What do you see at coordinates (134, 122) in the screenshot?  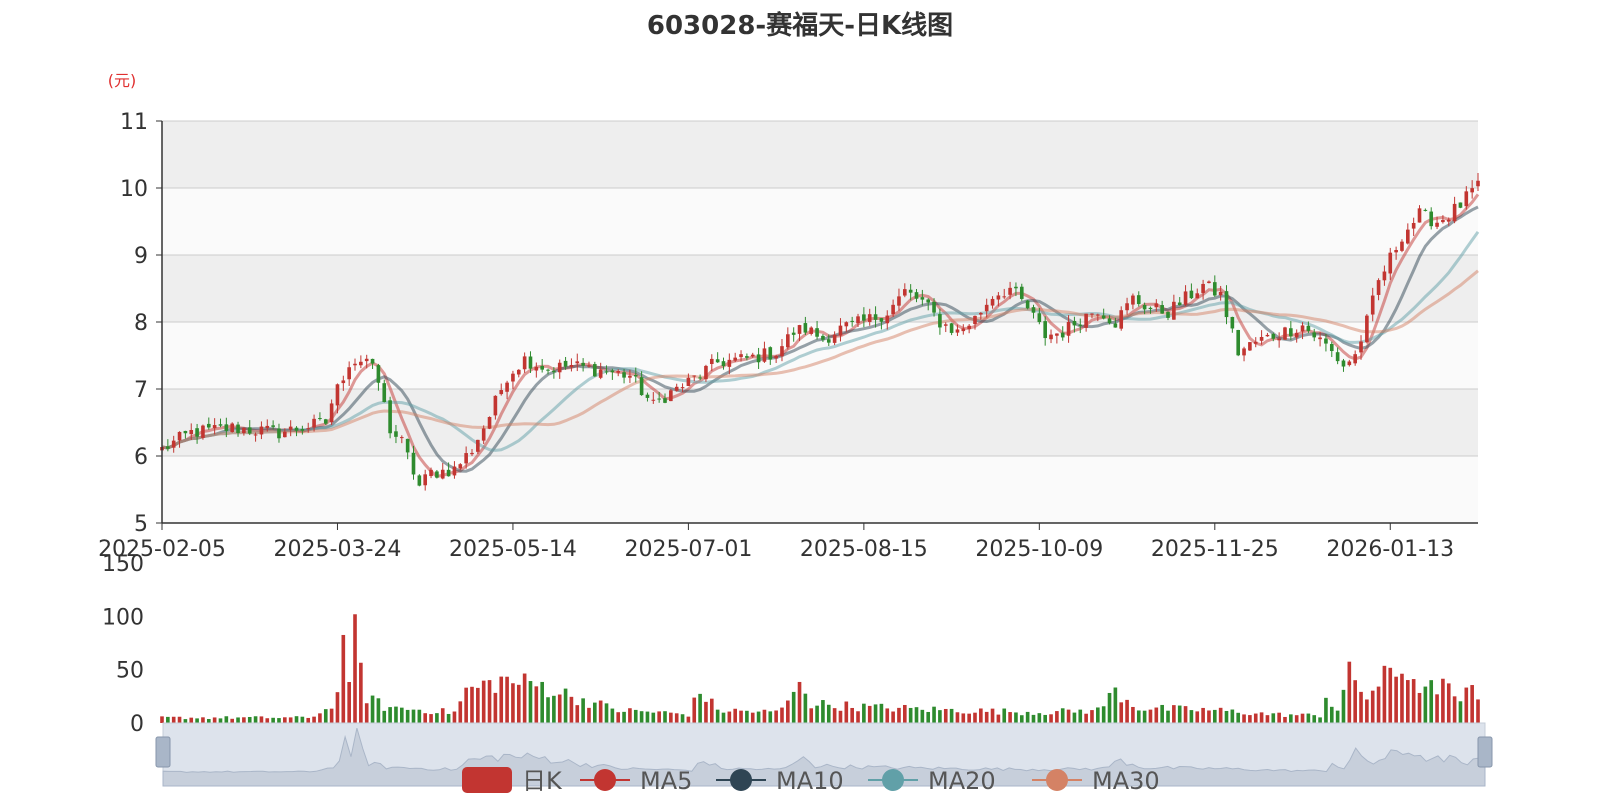 I see `price-tick-label: 11` at bounding box center [134, 122].